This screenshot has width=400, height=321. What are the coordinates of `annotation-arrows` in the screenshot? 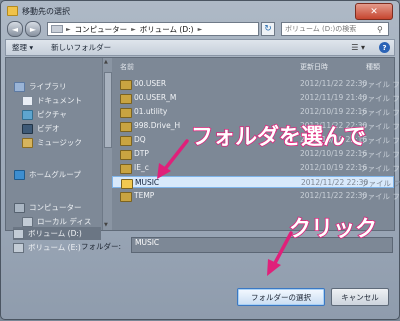 It's located at (225, 207).